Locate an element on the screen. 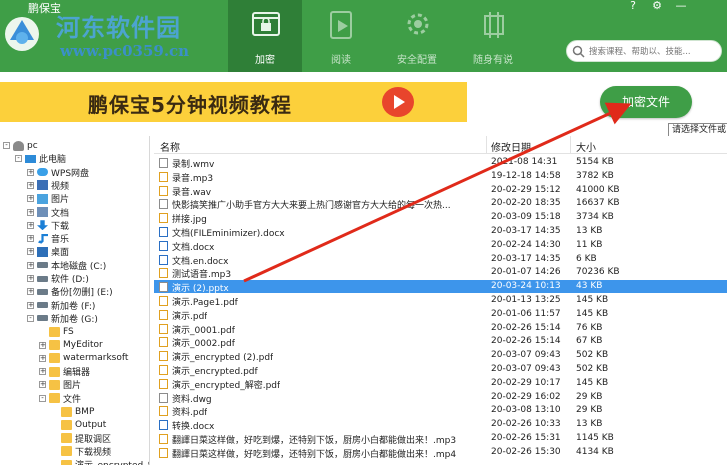 This screenshot has height=465, width=727. video-tutorial-banner: 鹏保宝5分钟视频教程 is located at coordinates (233, 102).